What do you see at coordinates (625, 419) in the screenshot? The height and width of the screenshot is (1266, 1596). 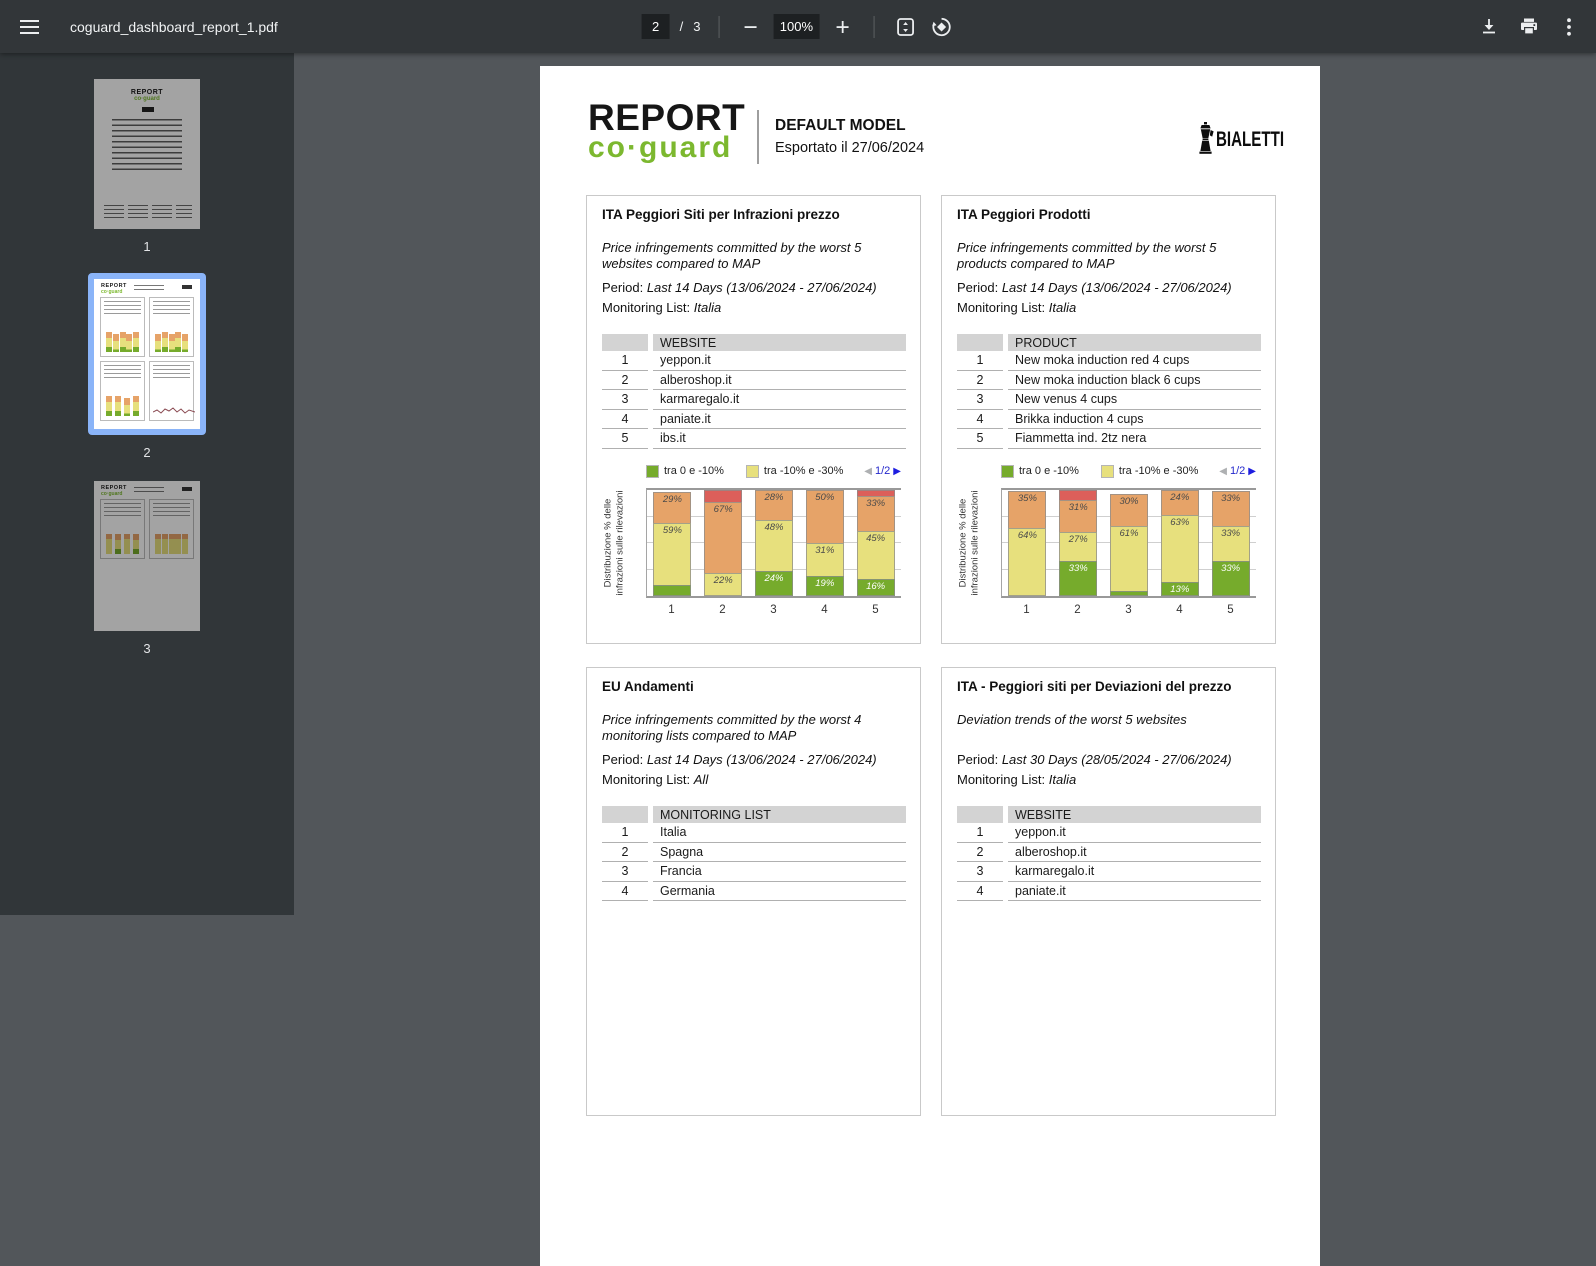 I see `rank-cell: 4` at bounding box center [625, 419].